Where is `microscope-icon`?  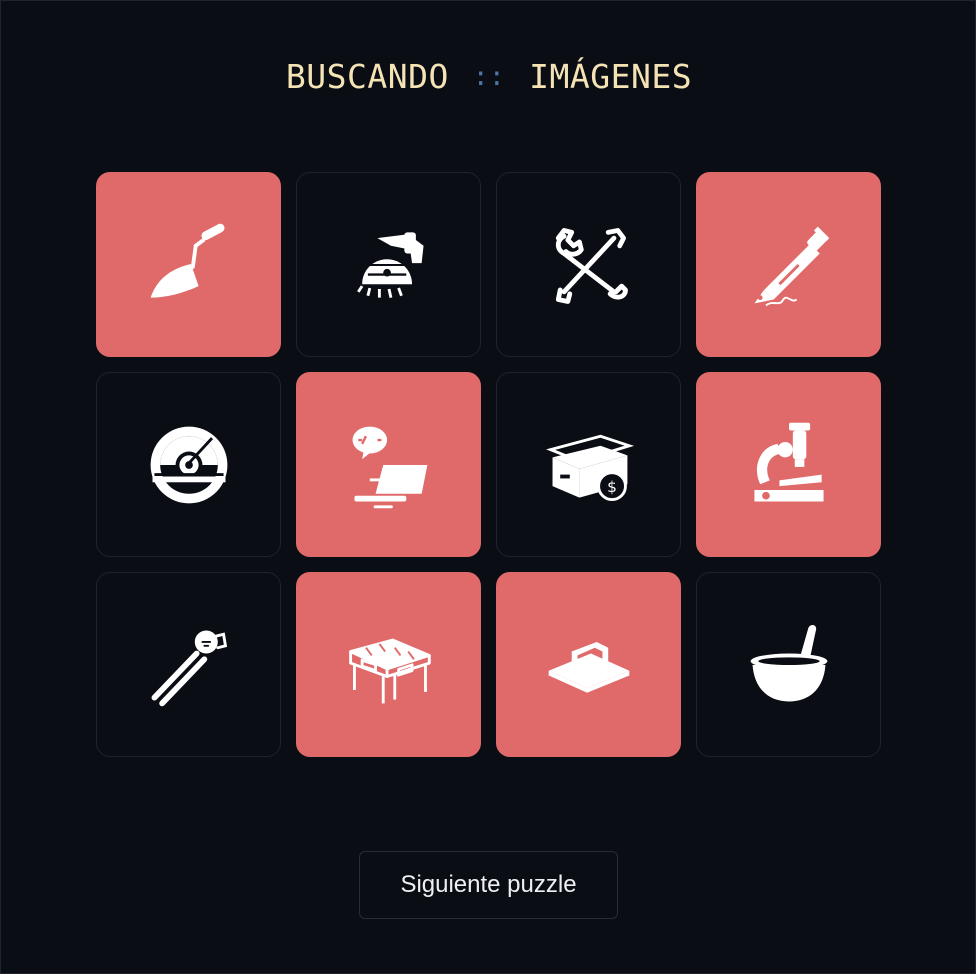
microscope-icon is located at coordinates (788, 461).